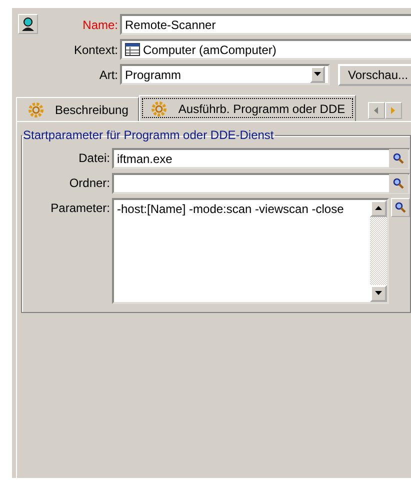  I want to click on dropdown-button, so click(317, 74).